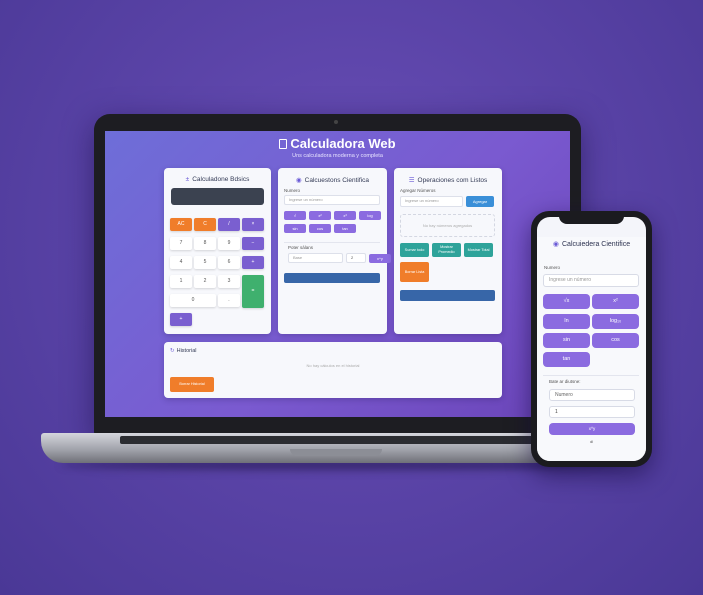 This screenshot has width=703, height=595. I want to click on square-button: x², so click(320, 215).